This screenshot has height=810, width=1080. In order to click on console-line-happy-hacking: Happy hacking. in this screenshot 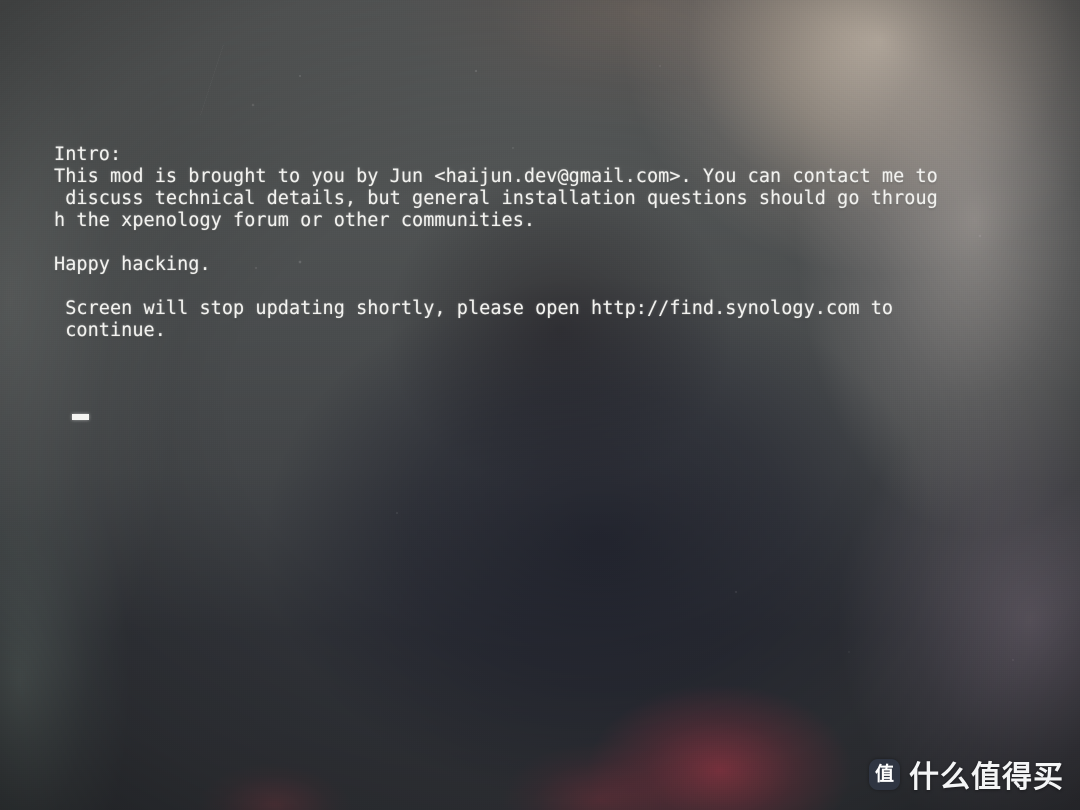, I will do `click(132, 264)`.